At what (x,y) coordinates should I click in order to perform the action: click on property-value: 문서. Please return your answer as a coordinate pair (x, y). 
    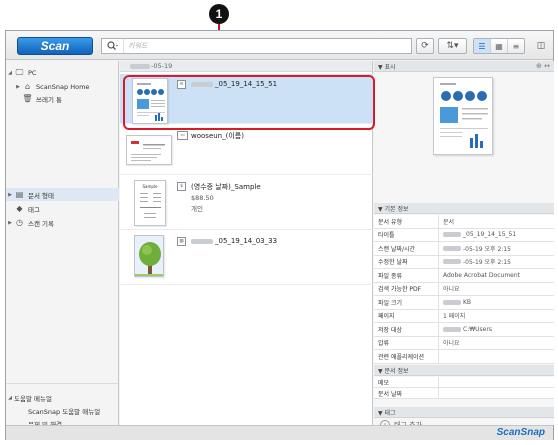
    Looking at the image, I should click on (449, 222).